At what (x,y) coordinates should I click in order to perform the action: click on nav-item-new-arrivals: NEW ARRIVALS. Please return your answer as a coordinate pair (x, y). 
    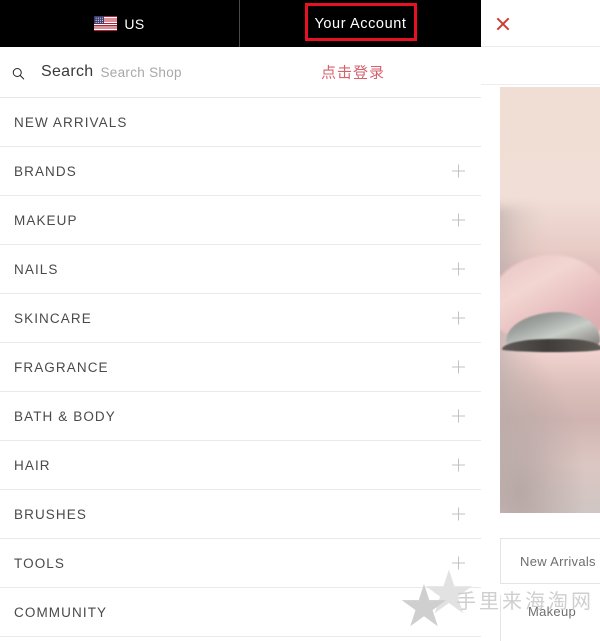
    Looking at the image, I should click on (240, 122).